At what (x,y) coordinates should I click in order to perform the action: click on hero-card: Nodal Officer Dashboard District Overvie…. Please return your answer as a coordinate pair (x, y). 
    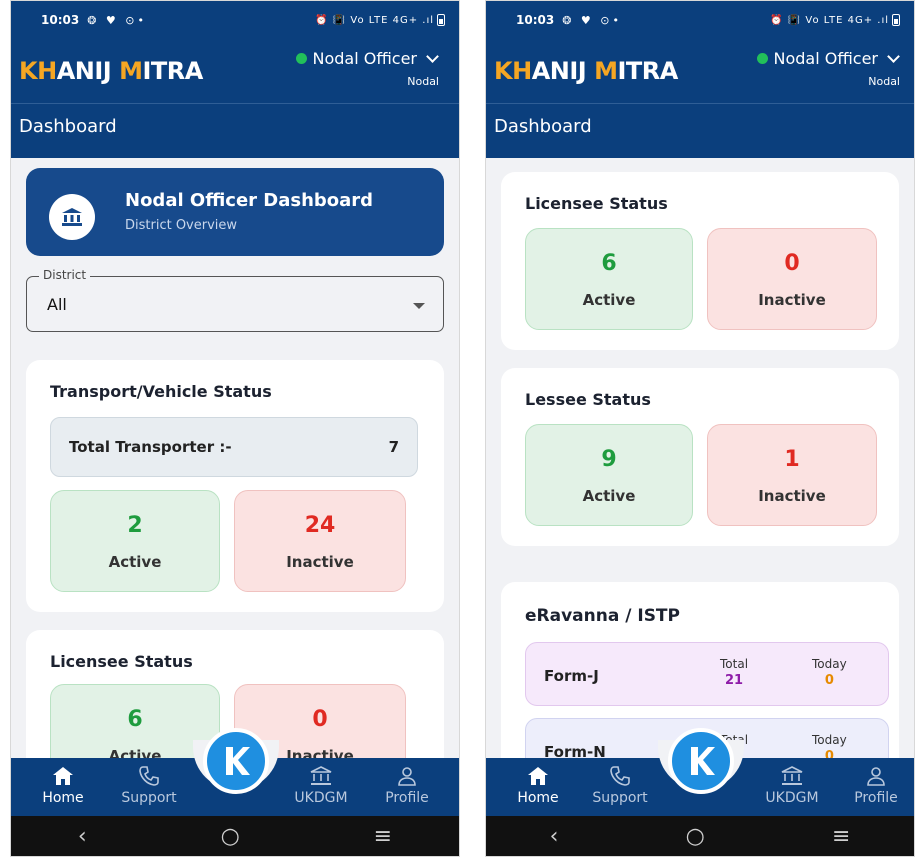
    Looking at the image, I should click on (235, 212).